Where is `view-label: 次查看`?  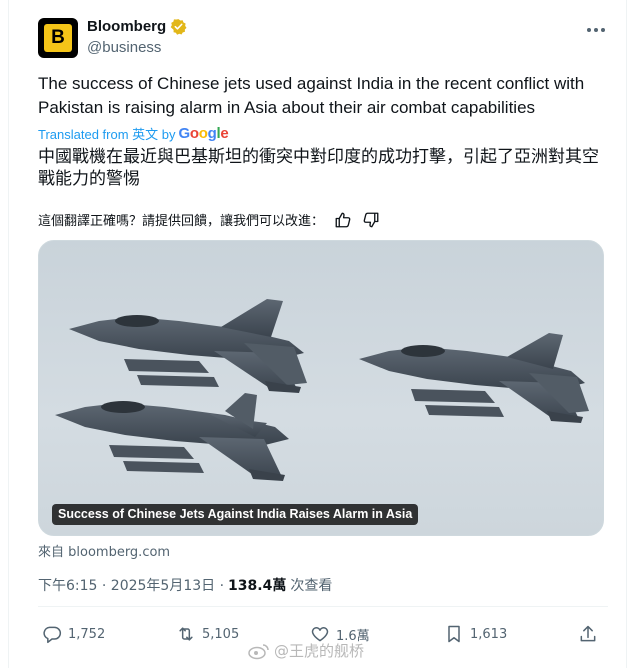
view-label: 次查看 is located at coordinates (311, 586).